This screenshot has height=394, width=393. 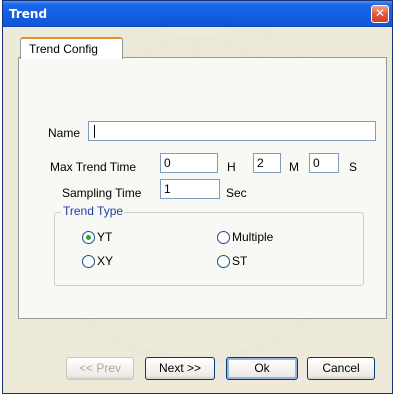 What do you see at coordinates (93, 211) in the screenshot?
I see `trend-type-title: Trend Type` at bounding box center [93, 211].